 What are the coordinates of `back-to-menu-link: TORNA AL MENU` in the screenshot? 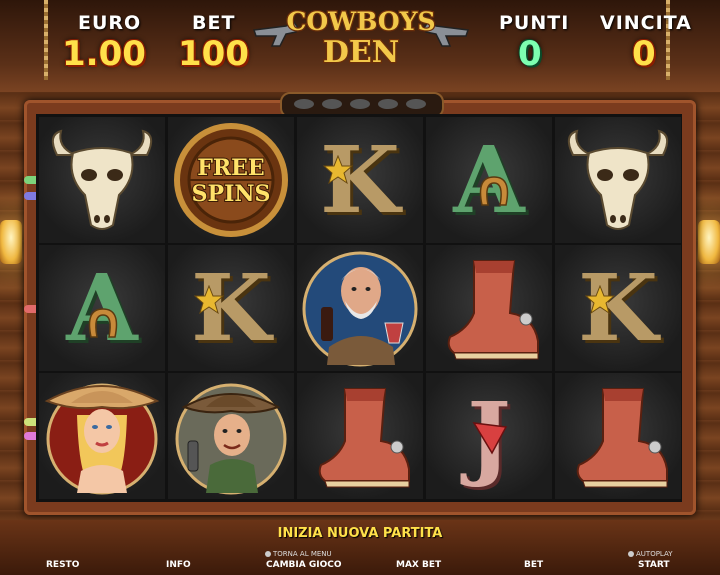 It's located at (298, 554).